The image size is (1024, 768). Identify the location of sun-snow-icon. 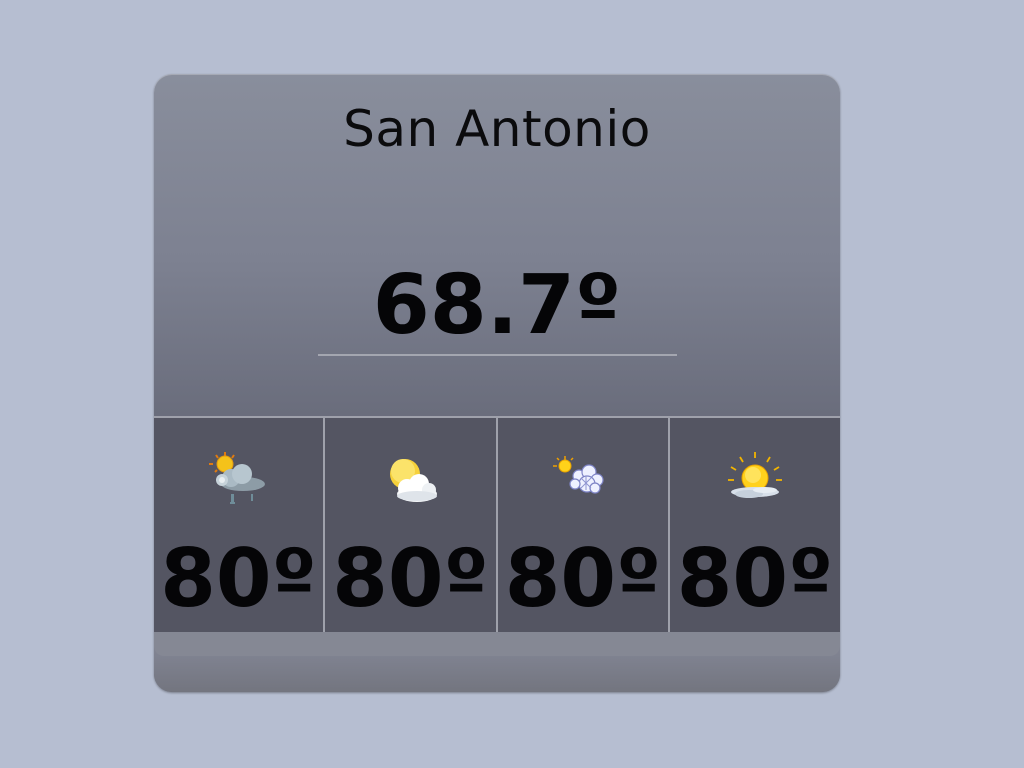
(578, 475).